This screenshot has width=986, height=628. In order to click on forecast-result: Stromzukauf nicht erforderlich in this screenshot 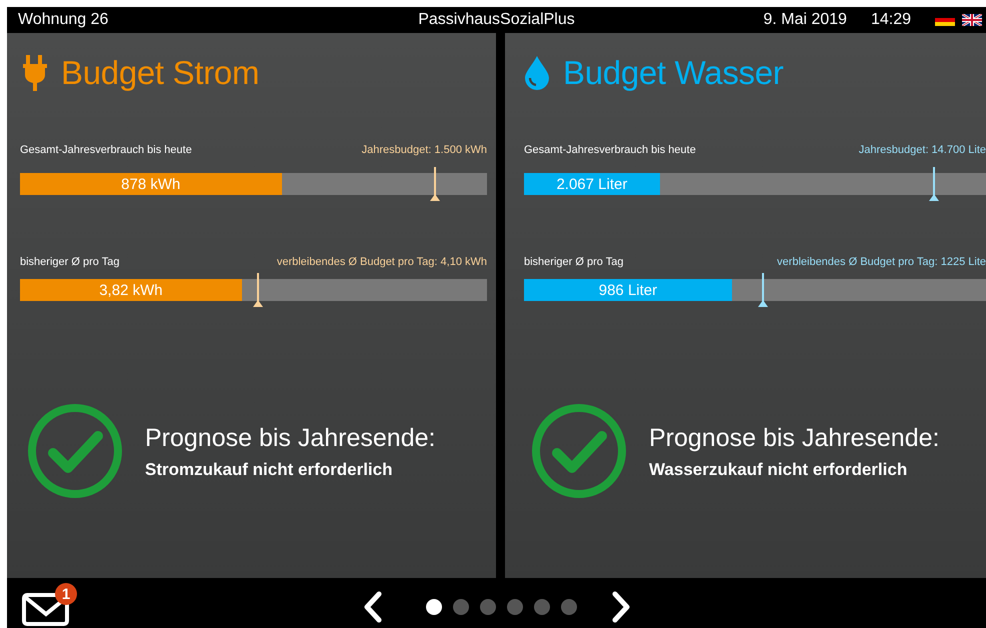, I will do `click(269, 470)`.